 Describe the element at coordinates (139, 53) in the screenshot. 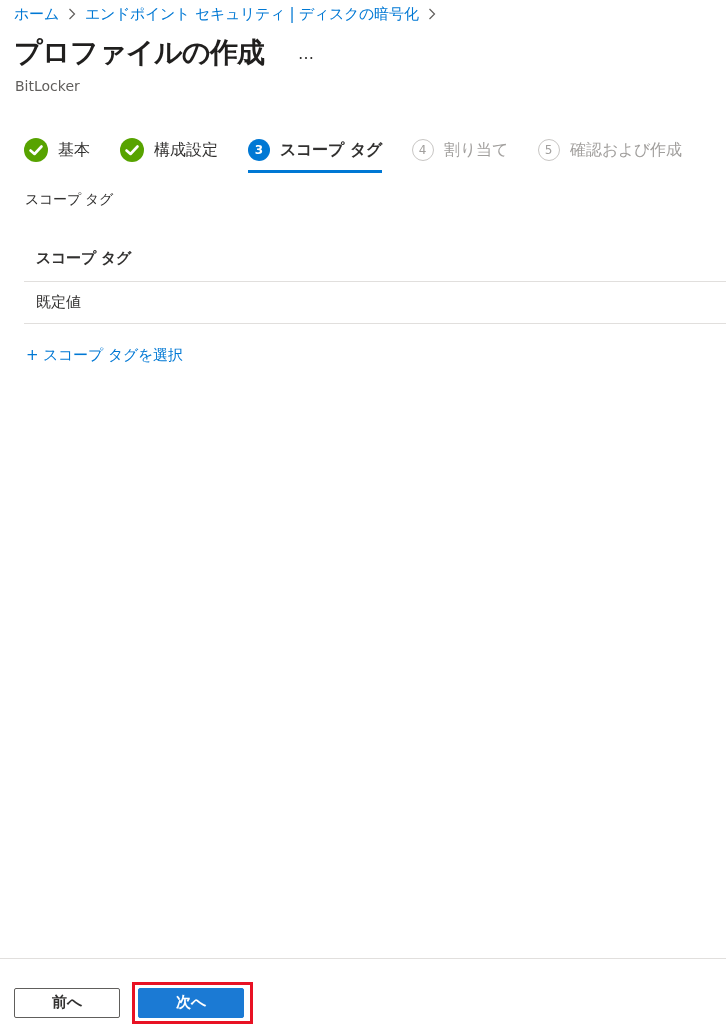

I see `page-title: プロファイルの作成` at that location.